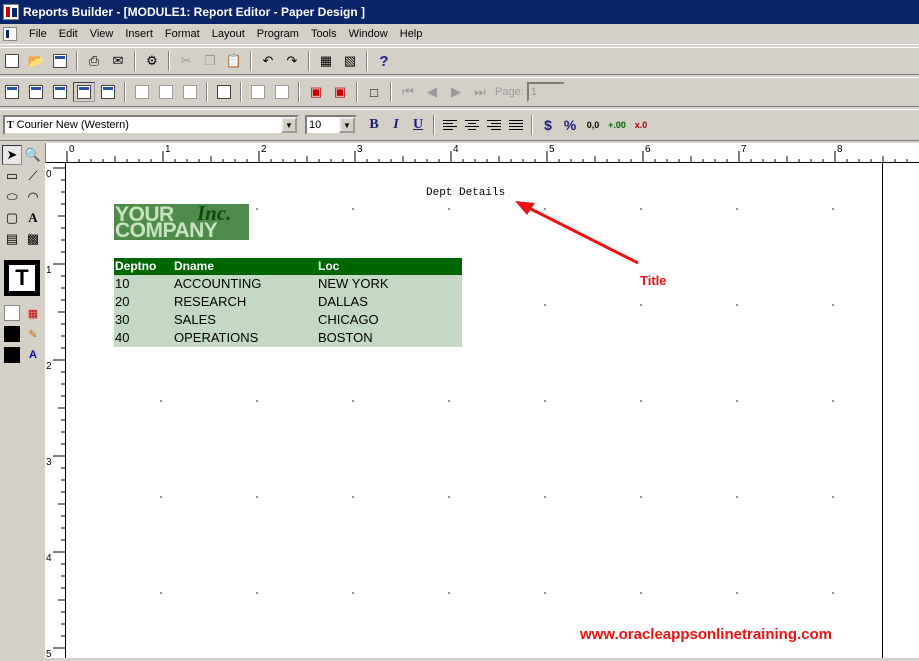  I want to click on magnify-icon: 🔍, so click(33, 155).